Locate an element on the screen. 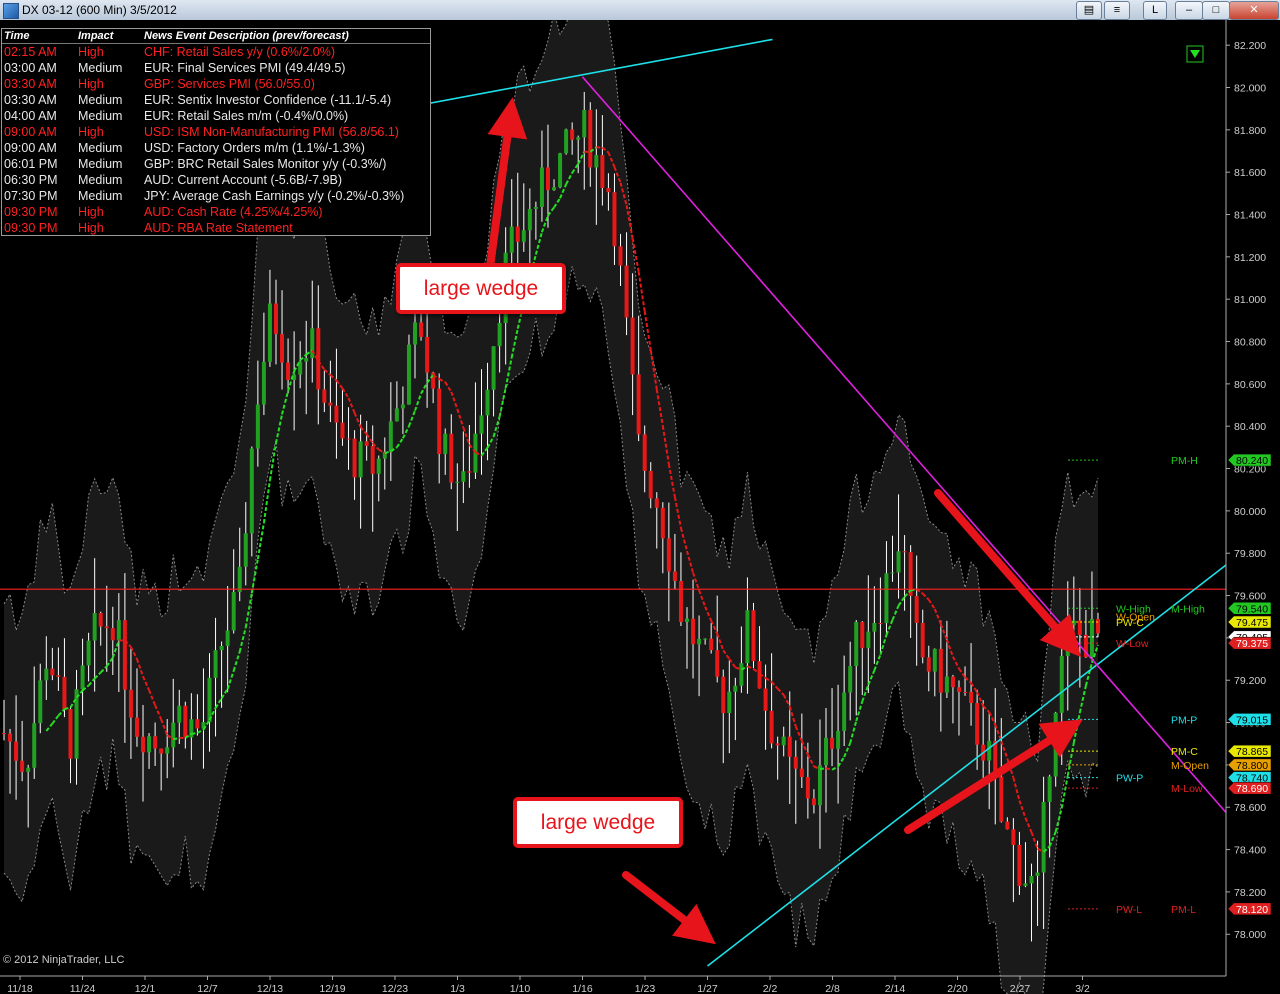 The image size is (1280, 994). list-icon: ≡ is located at coordinates (1117, 10).